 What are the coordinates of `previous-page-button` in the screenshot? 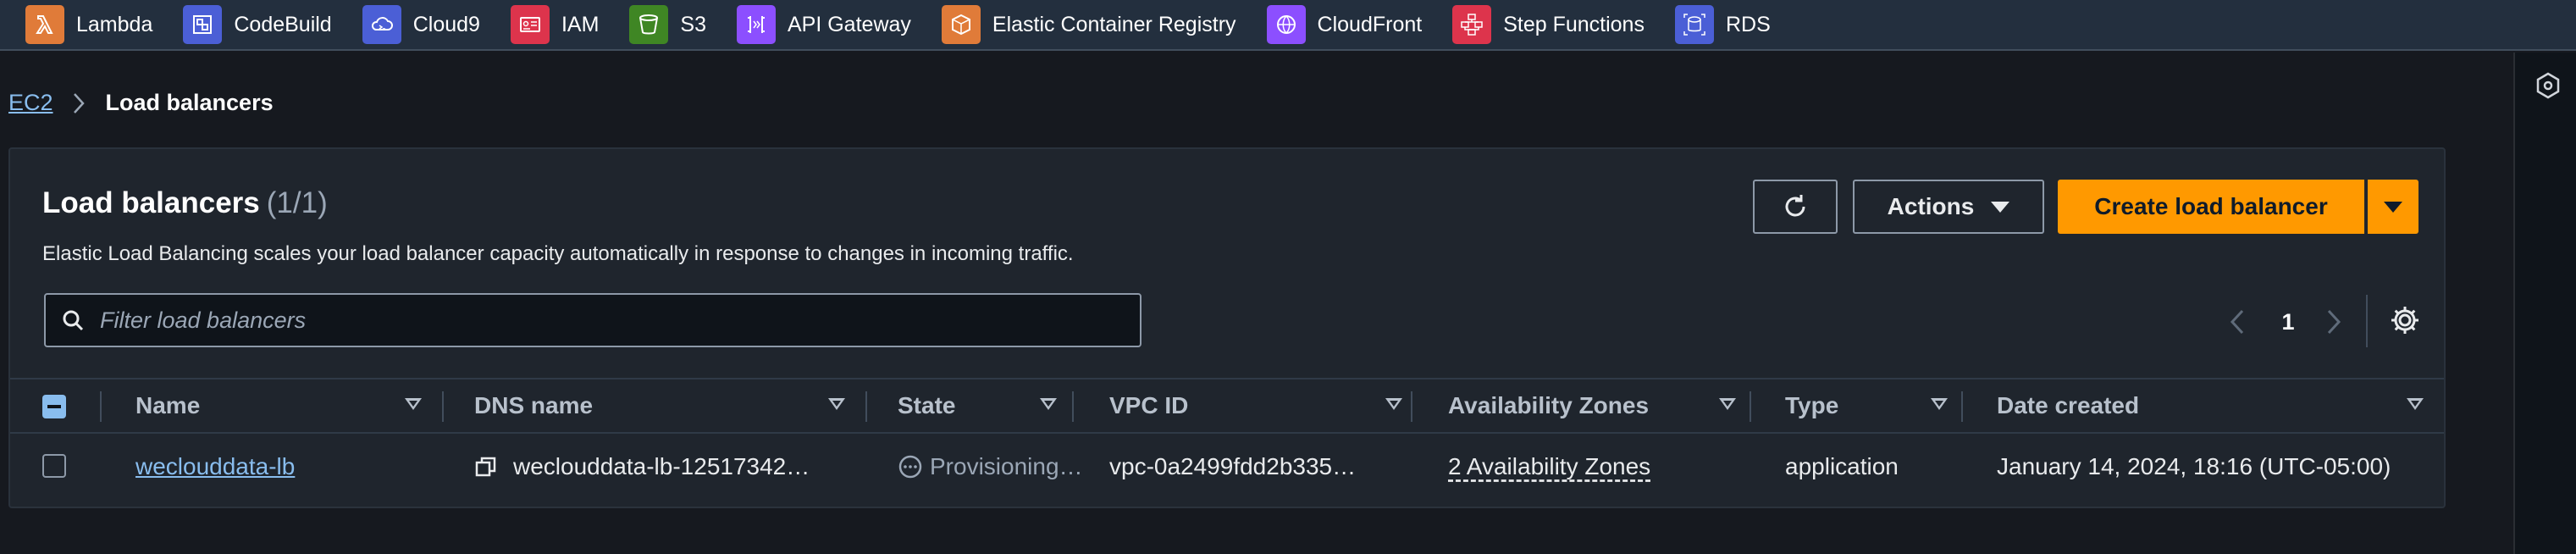 It's located at (2237, 322).